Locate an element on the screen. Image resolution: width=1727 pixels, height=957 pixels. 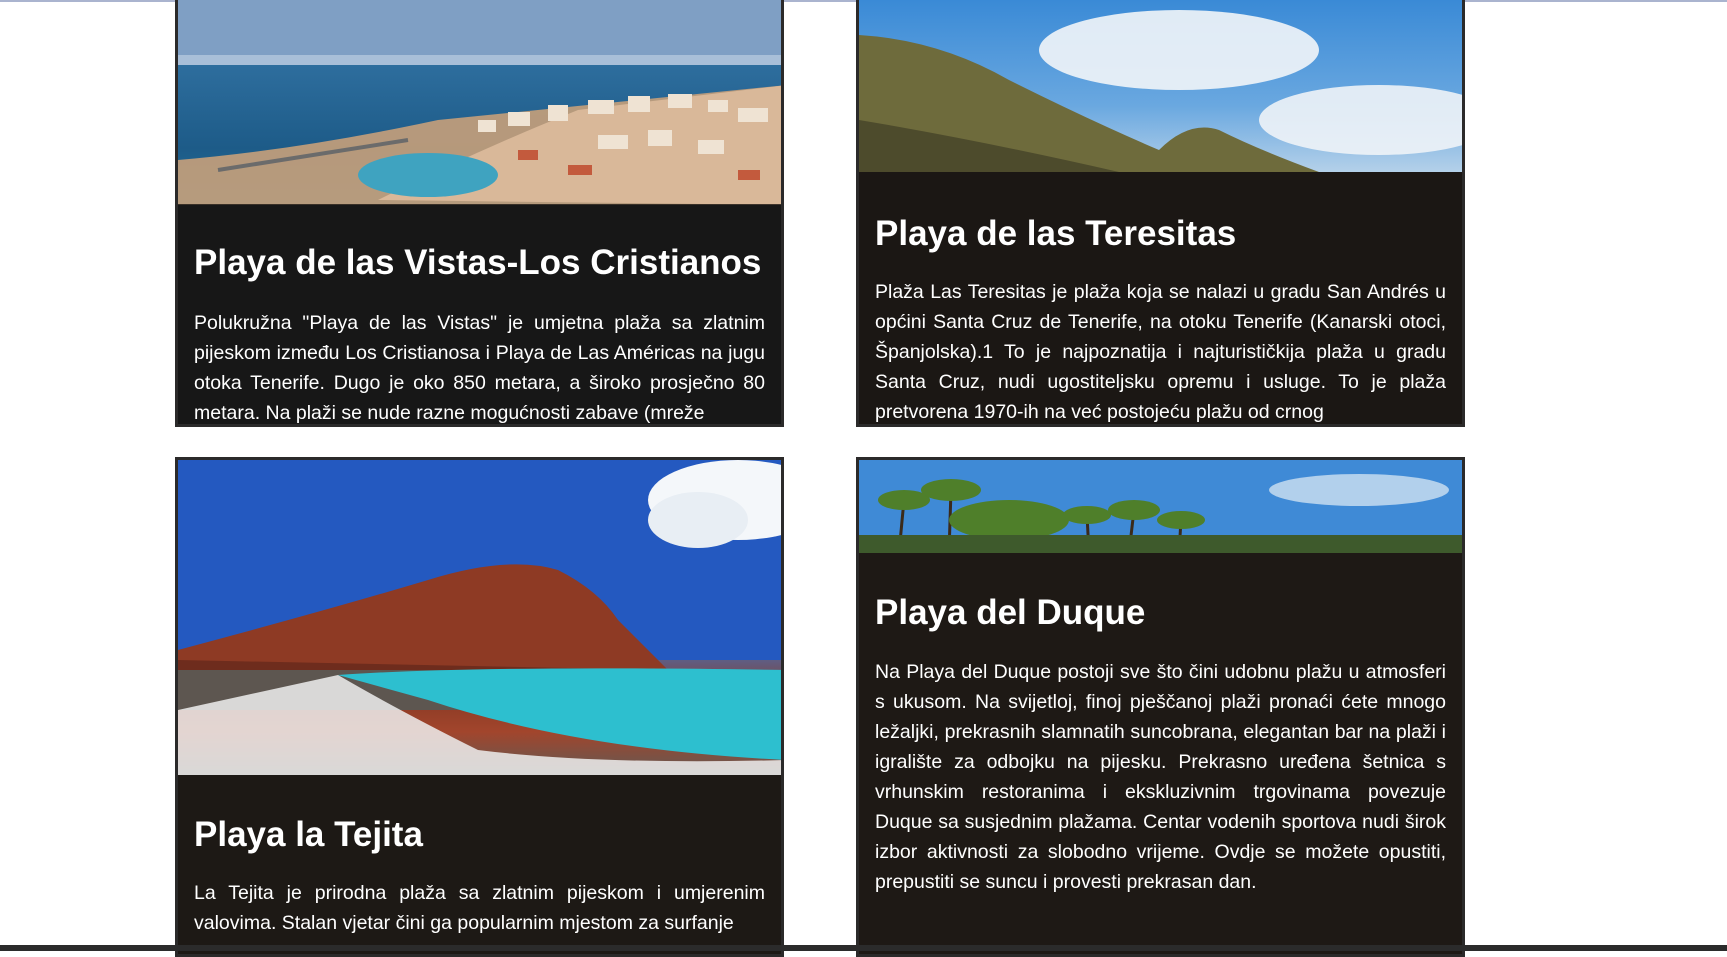
card-title: Playa de las Teresitas is located at coordinates (1056, 233).